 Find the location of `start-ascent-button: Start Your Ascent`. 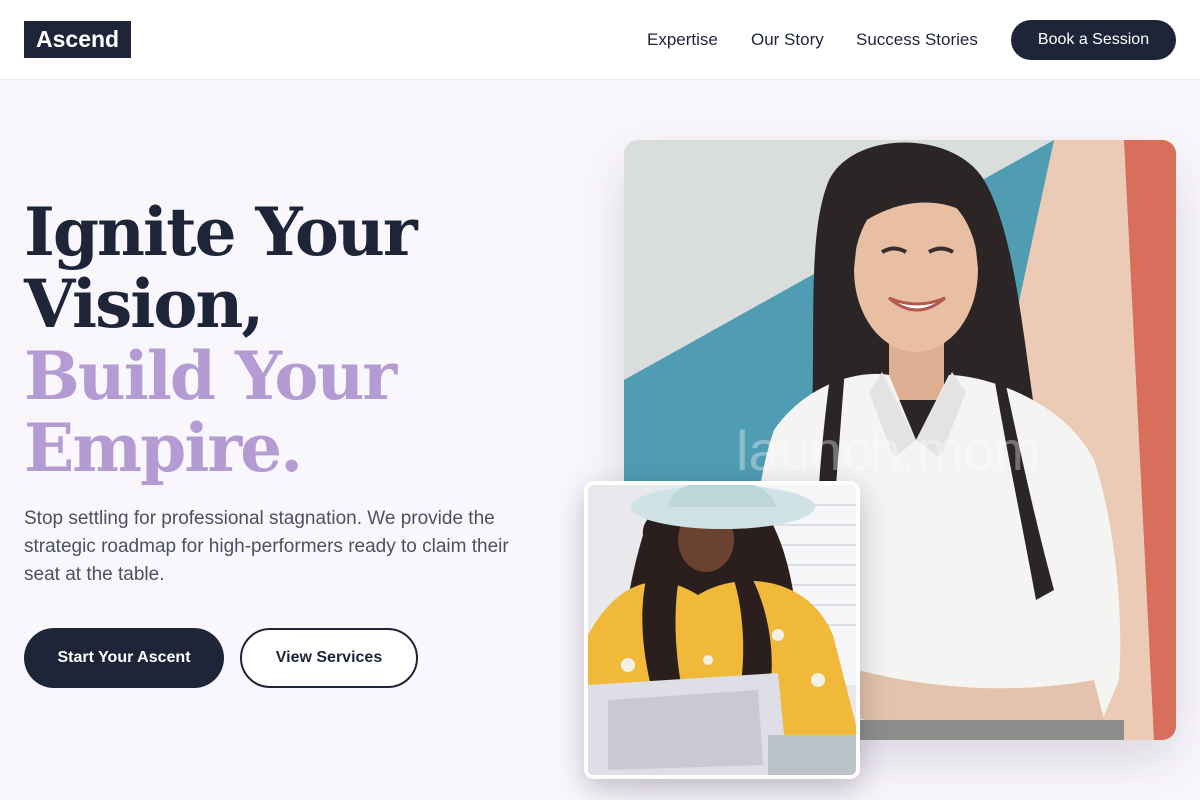

start-ascent-button: Start Your Ascent is located at coordinates (124, 658).